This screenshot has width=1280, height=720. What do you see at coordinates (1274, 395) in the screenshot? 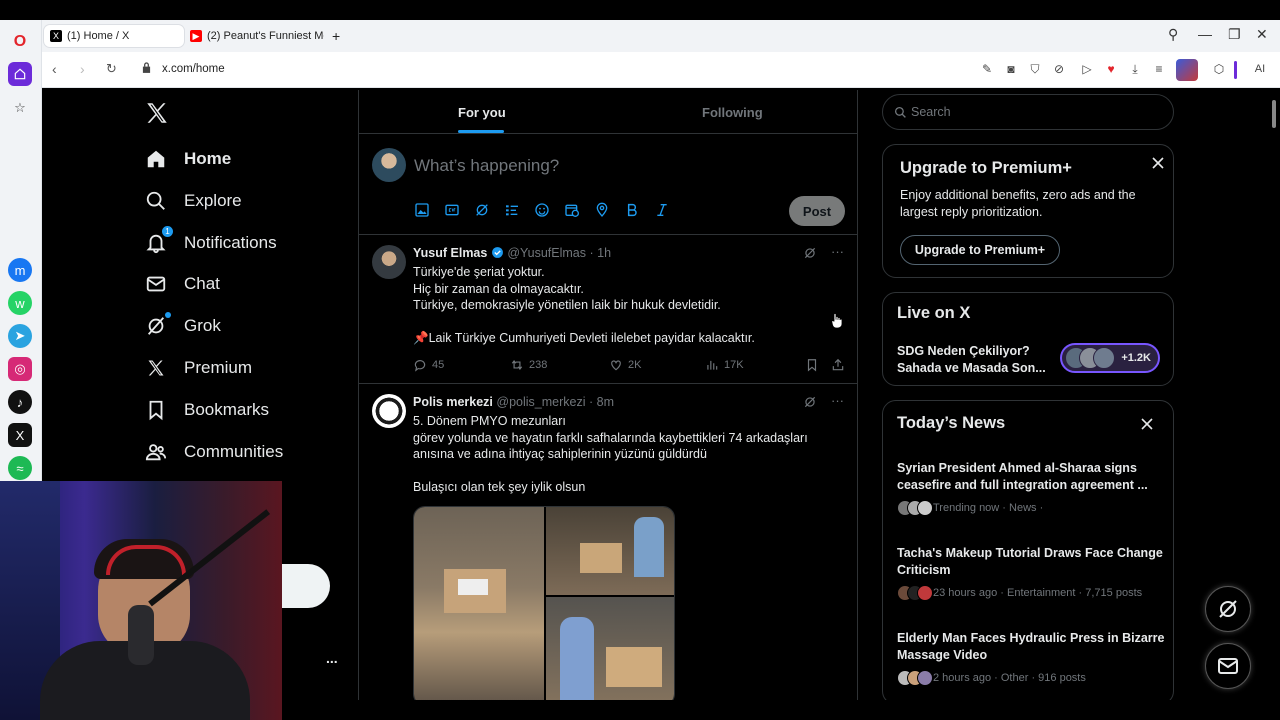
I see `page-scrollbar` at bounding box center [1274, 395].